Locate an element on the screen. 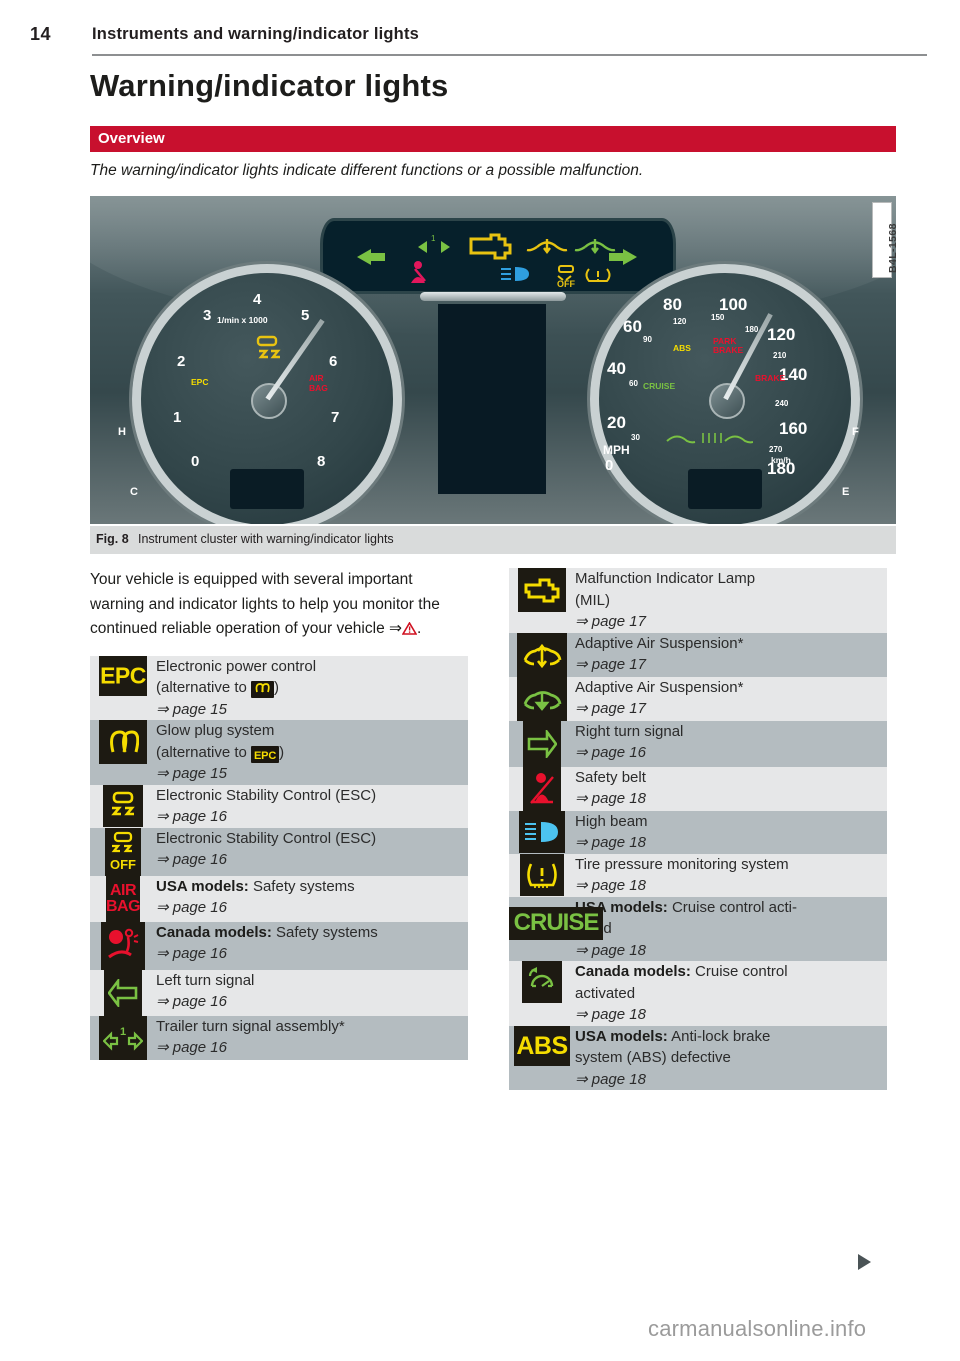 This screenshot has width=960, height=1361. section-band: Overview is located at coordinates (493, 139).